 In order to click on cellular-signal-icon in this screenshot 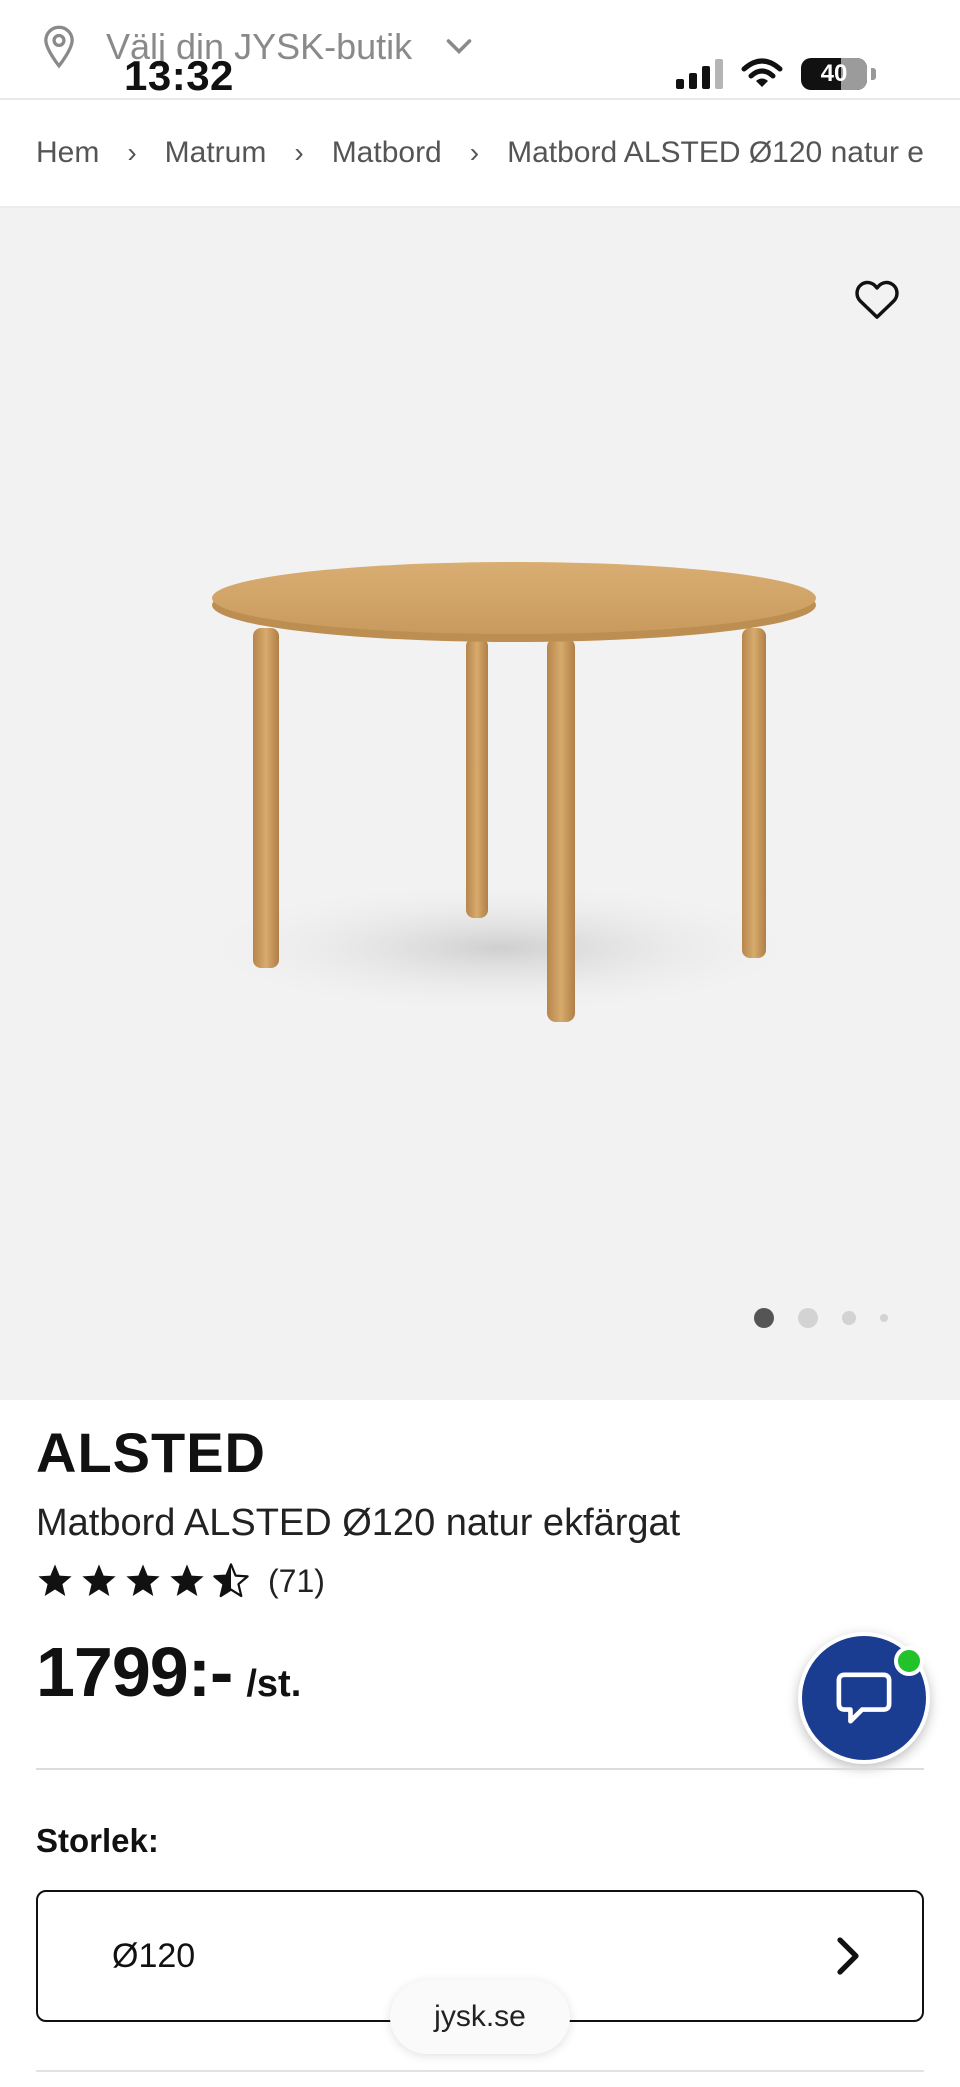, I will do `click(699, 74)`.